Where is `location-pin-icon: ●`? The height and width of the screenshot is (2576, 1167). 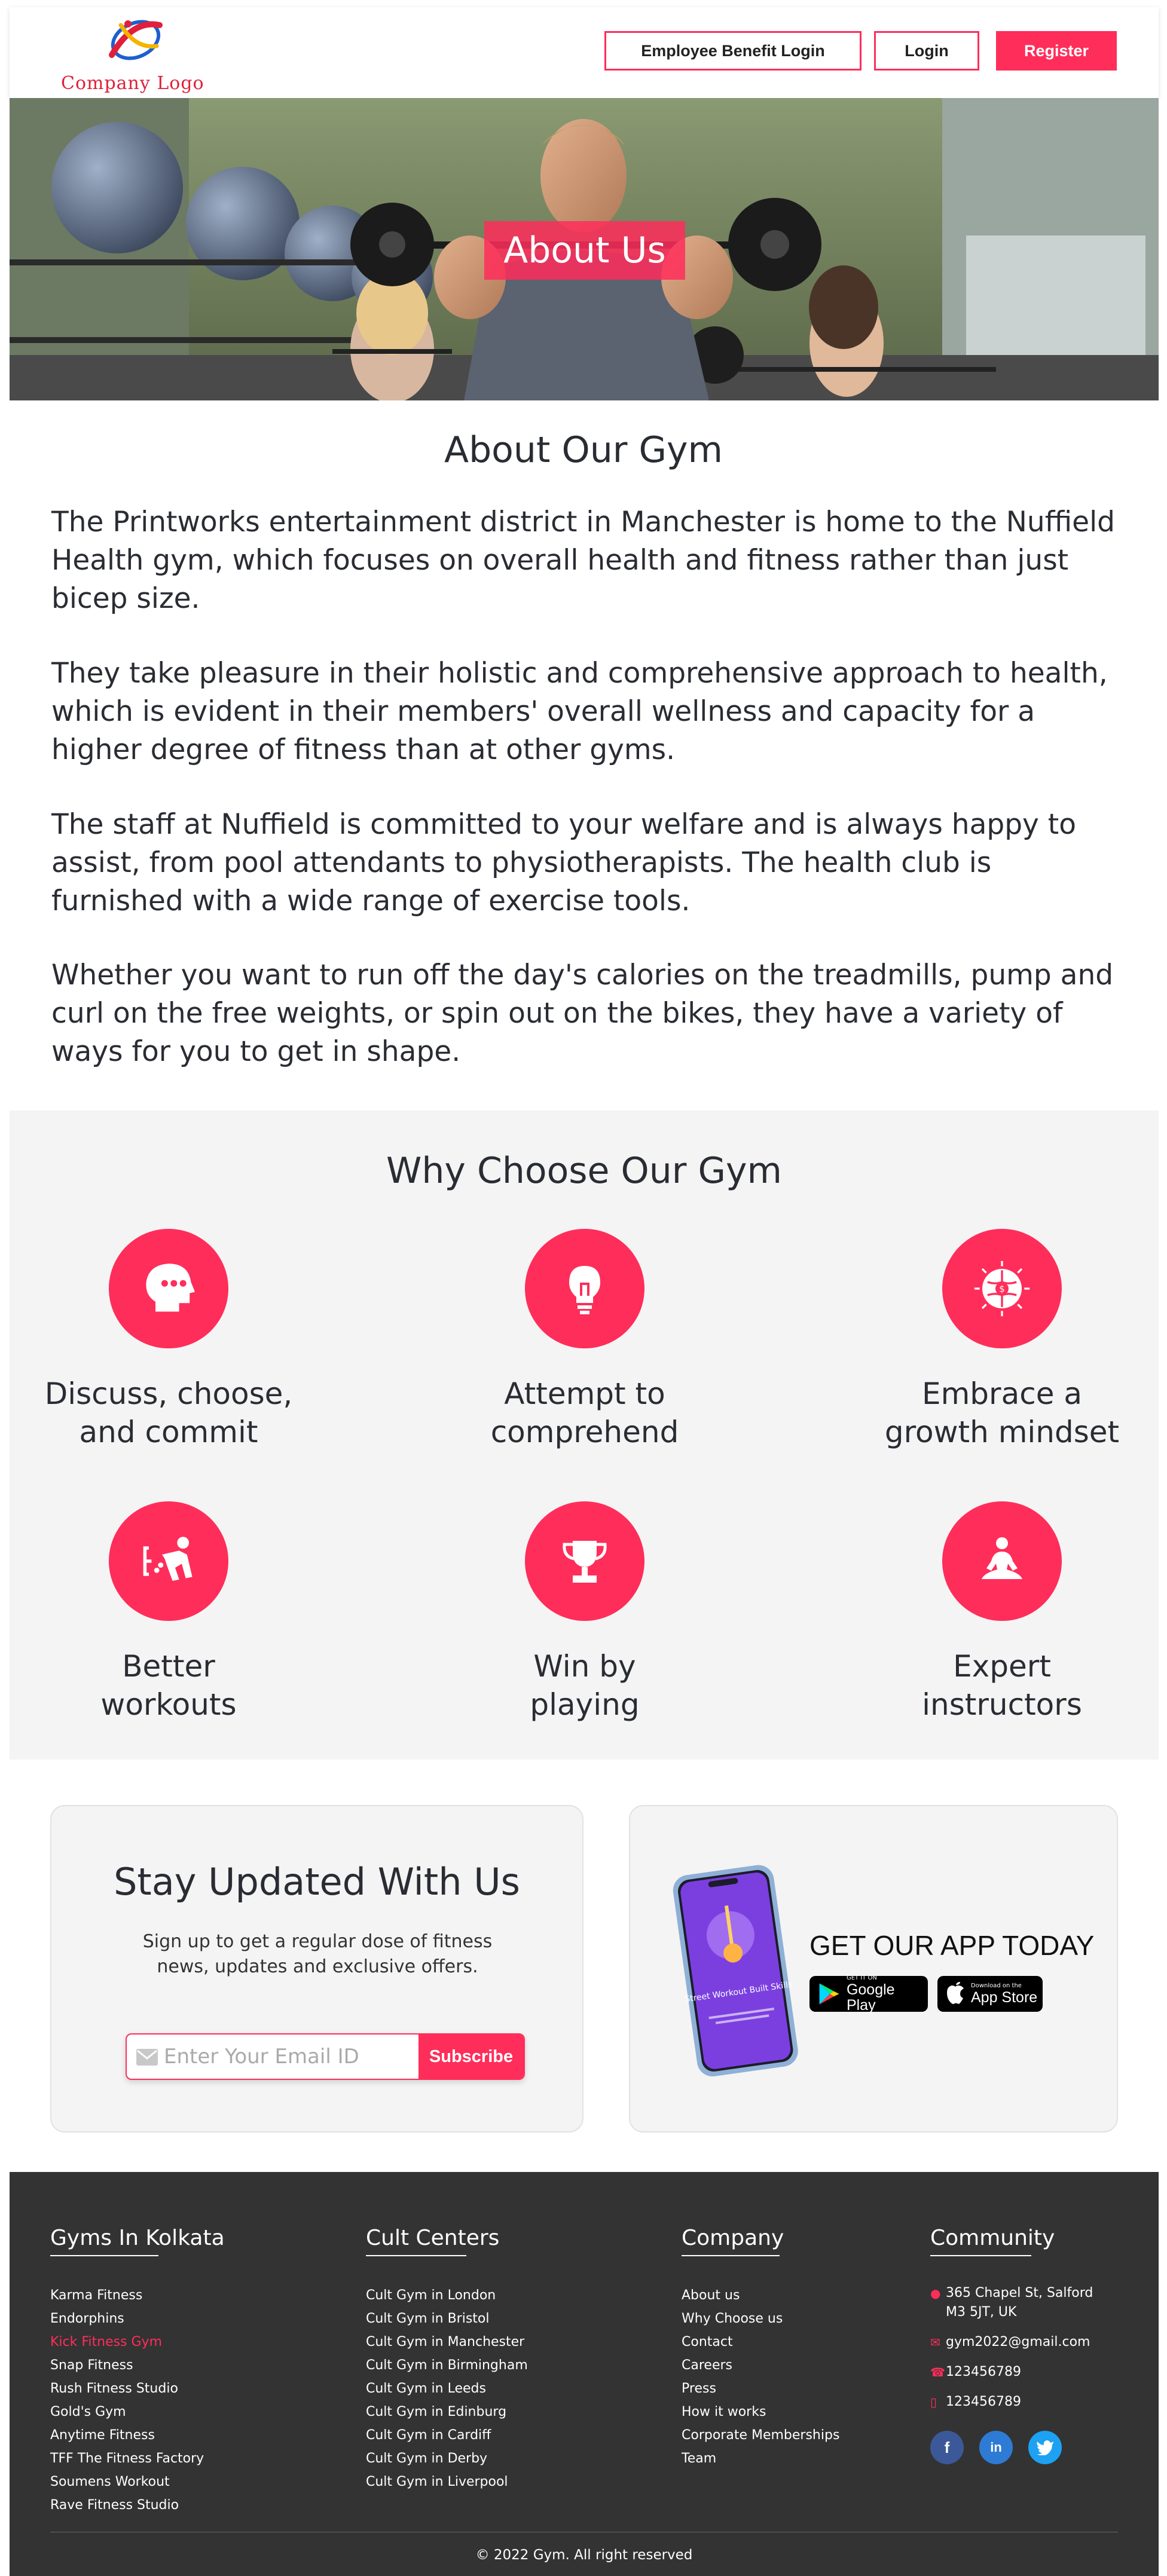
location-pin-icon: ● is located at coordinates (935, 2293).